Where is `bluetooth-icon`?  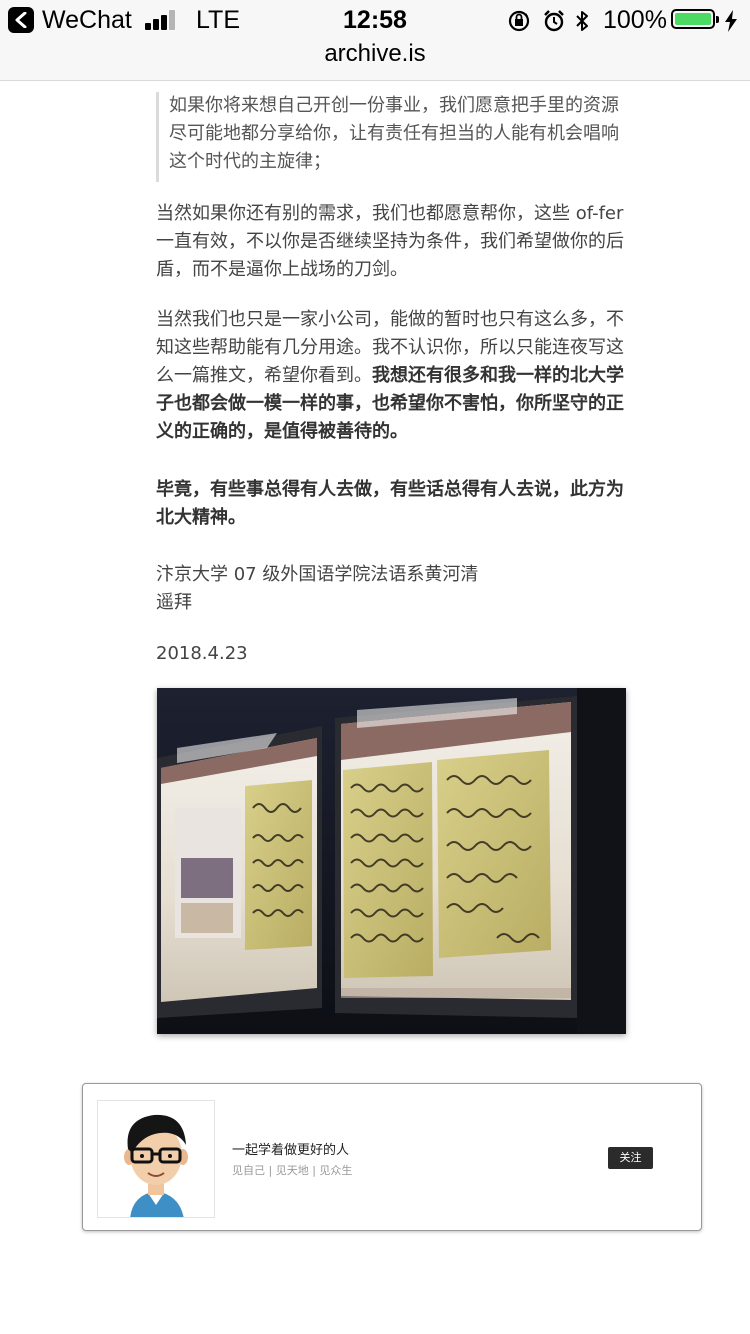
bluetooth-icon is located at coordinates (582, 24).